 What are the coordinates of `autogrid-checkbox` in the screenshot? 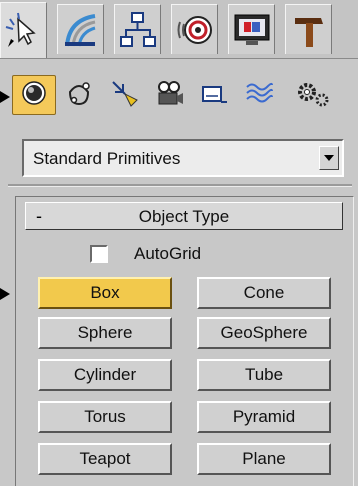 It's located at (99, 254).